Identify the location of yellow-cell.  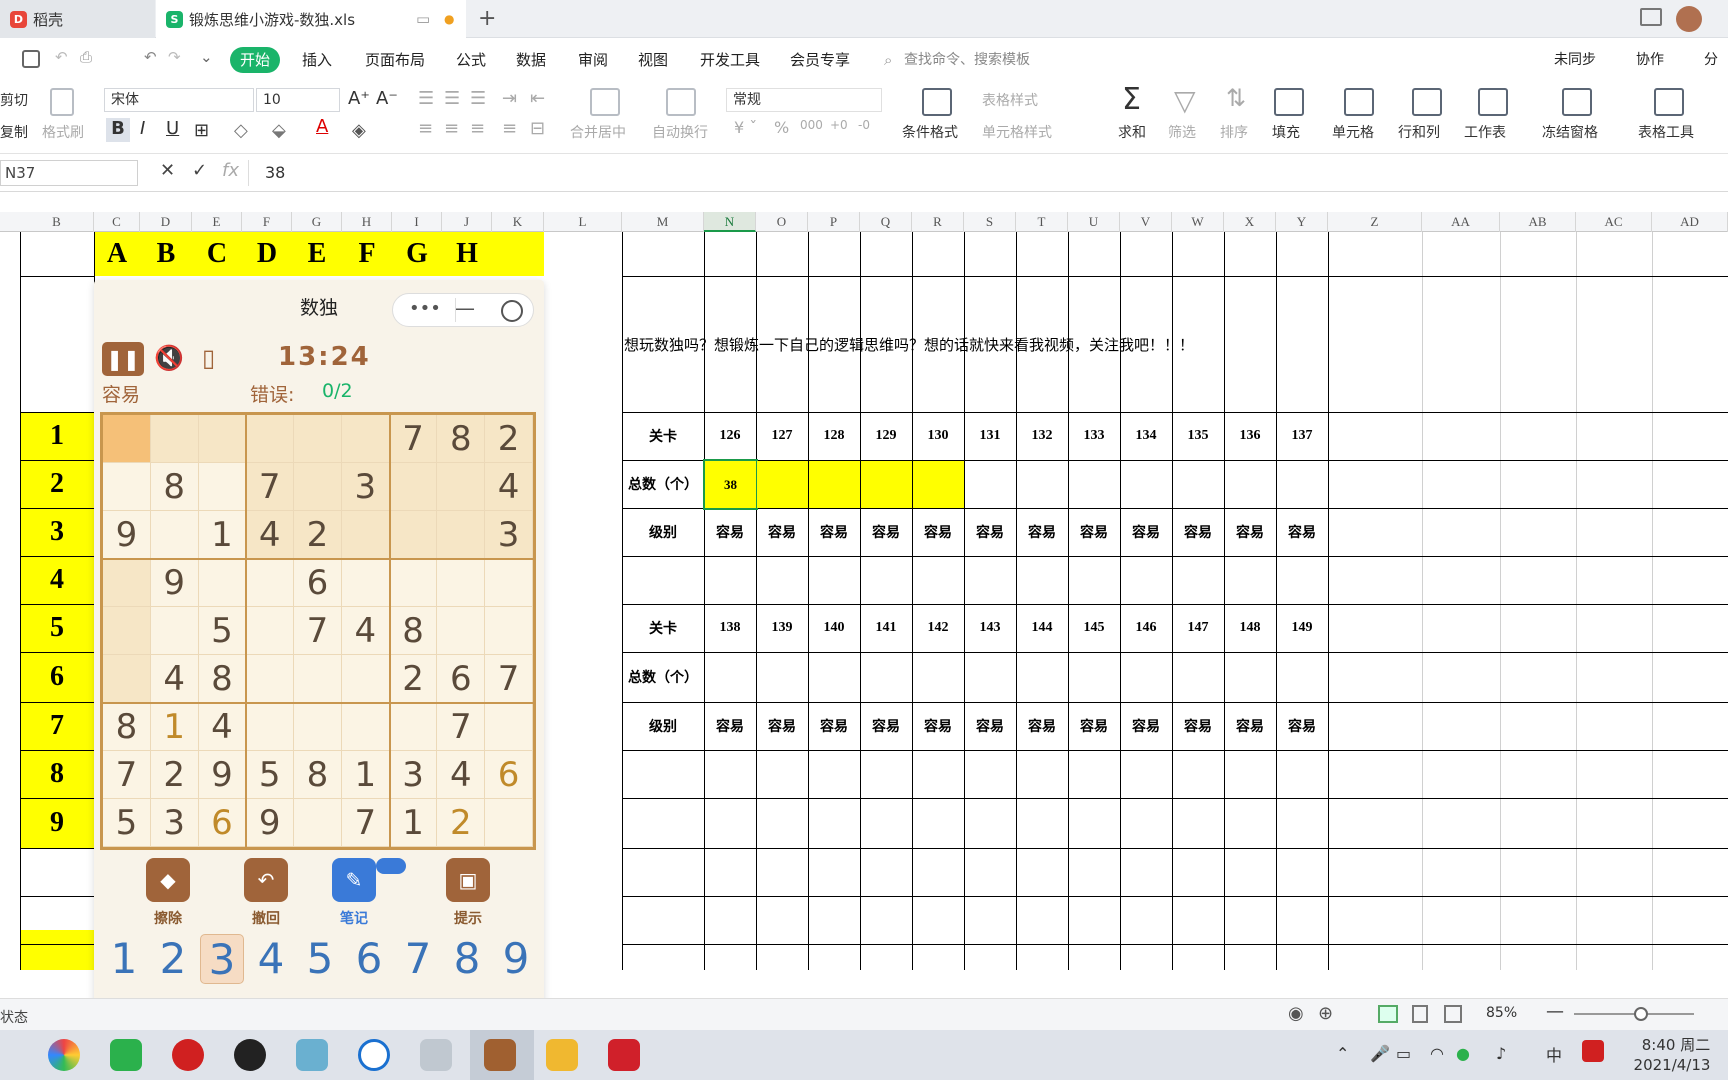
(782, 484).